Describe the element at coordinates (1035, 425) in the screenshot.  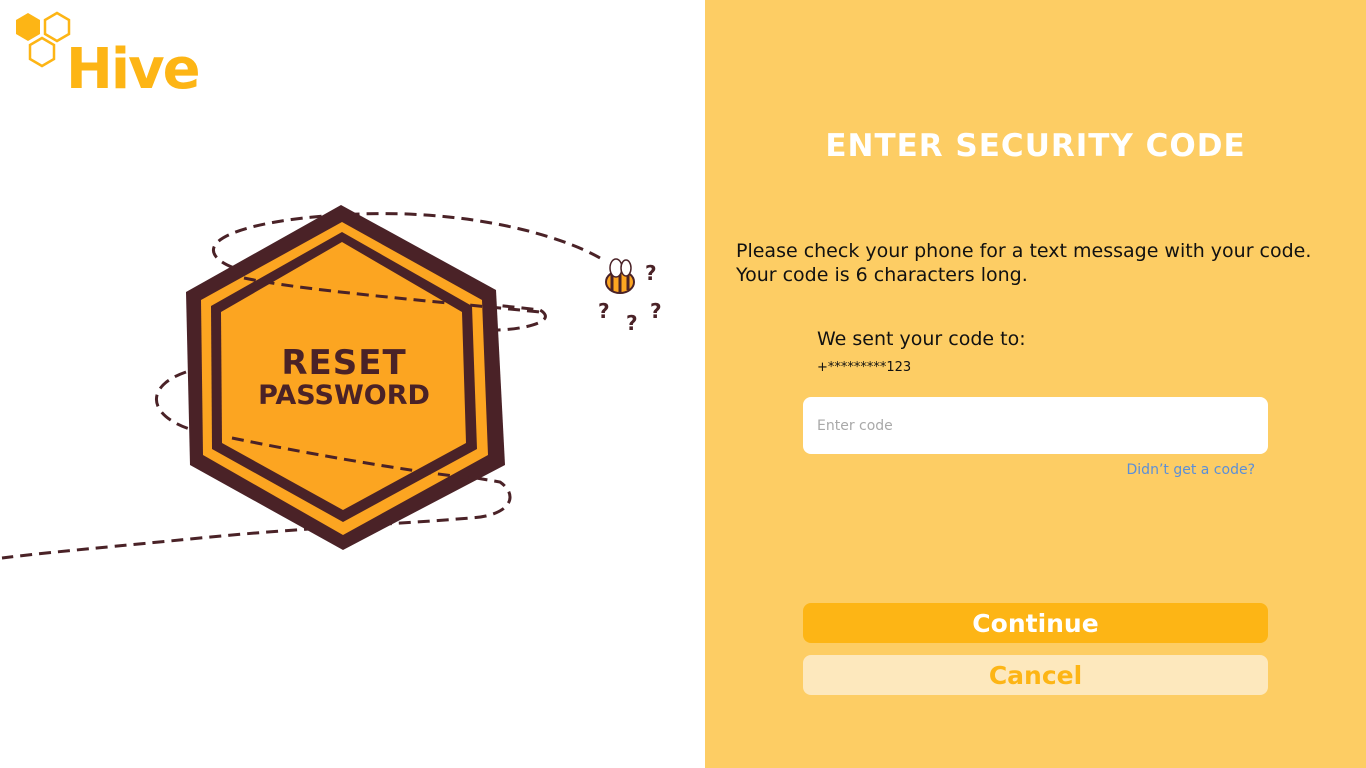
I see `security-code-input` at that location.